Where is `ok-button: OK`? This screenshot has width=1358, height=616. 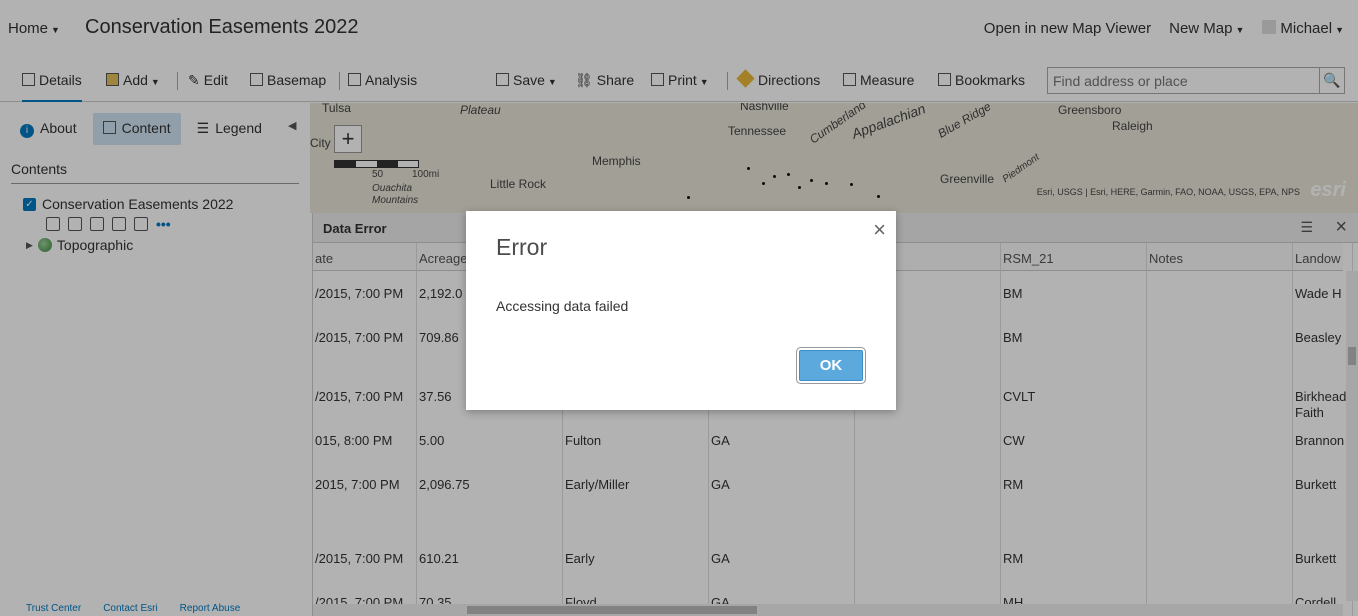
ok-button: OK is located at coordinates (831, 365).